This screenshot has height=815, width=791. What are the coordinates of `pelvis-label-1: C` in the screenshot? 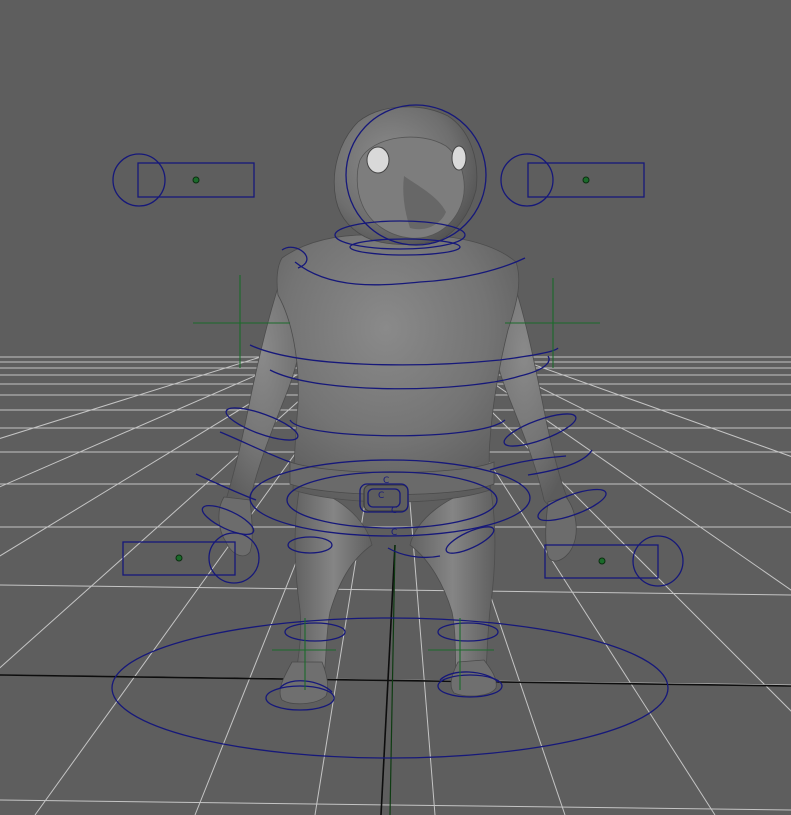 It's located at (386, 481).